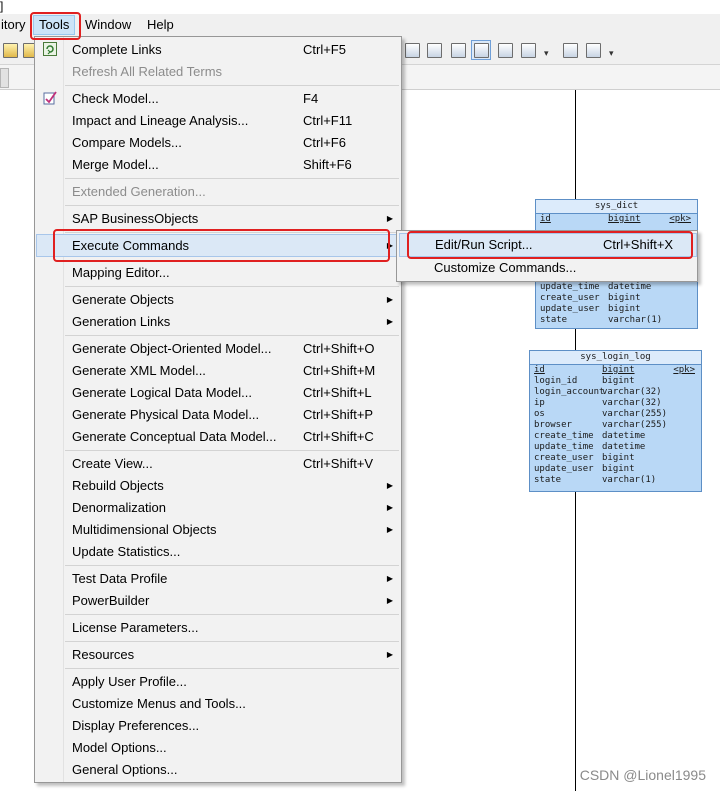 The height and width of the screenshot is (791, 720). I want to click on watermark: CSDN @Lionel1995, so click(642, 775).